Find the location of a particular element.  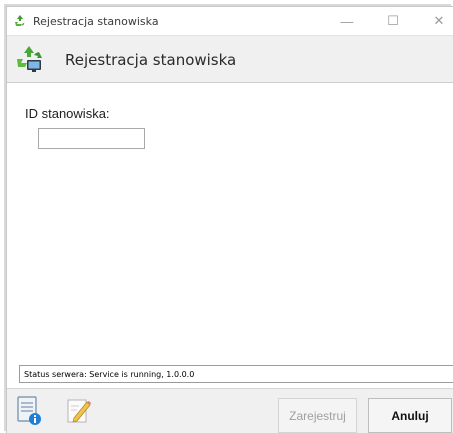

id-label: ID stanowiska: is located at coordinates (67, 113).